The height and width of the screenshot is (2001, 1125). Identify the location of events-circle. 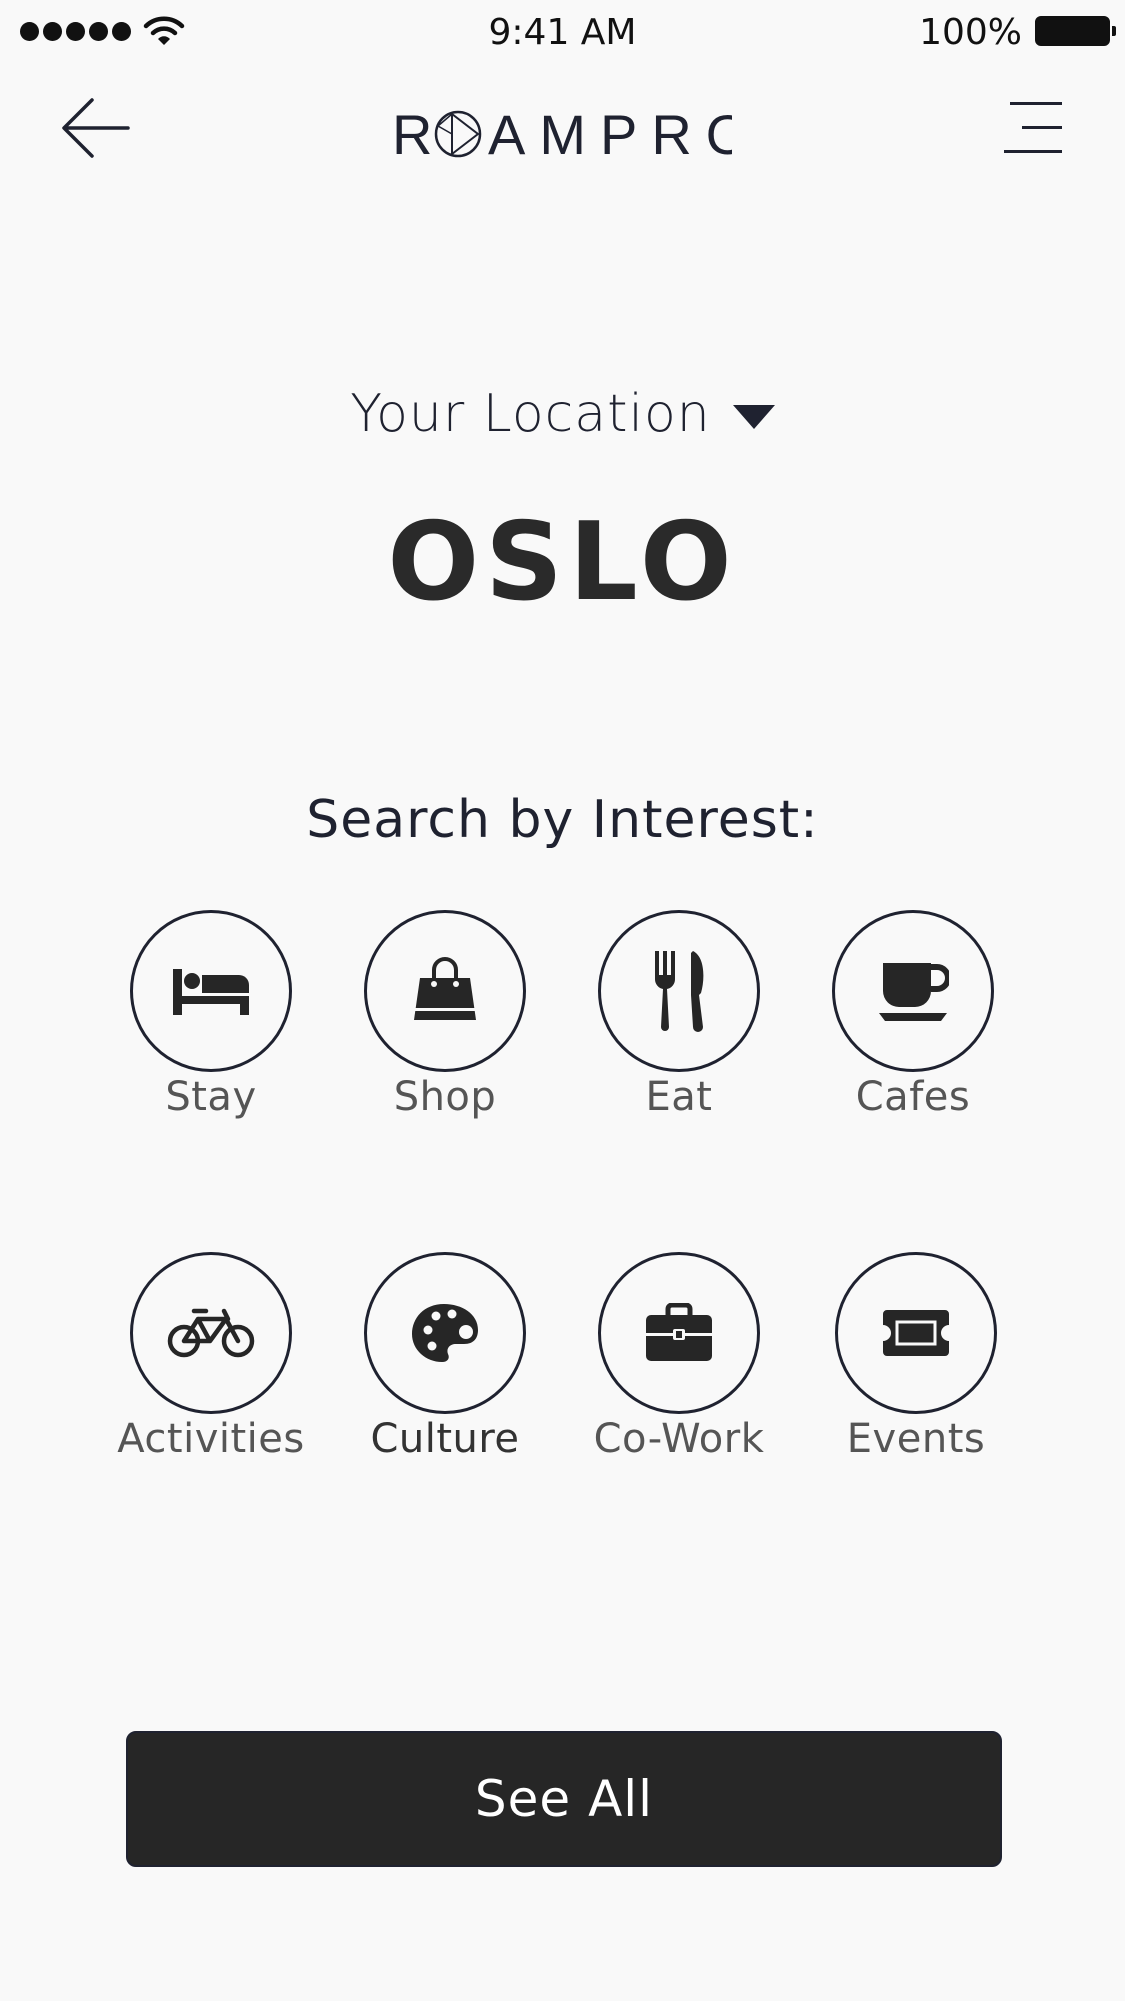
(916, 1333).